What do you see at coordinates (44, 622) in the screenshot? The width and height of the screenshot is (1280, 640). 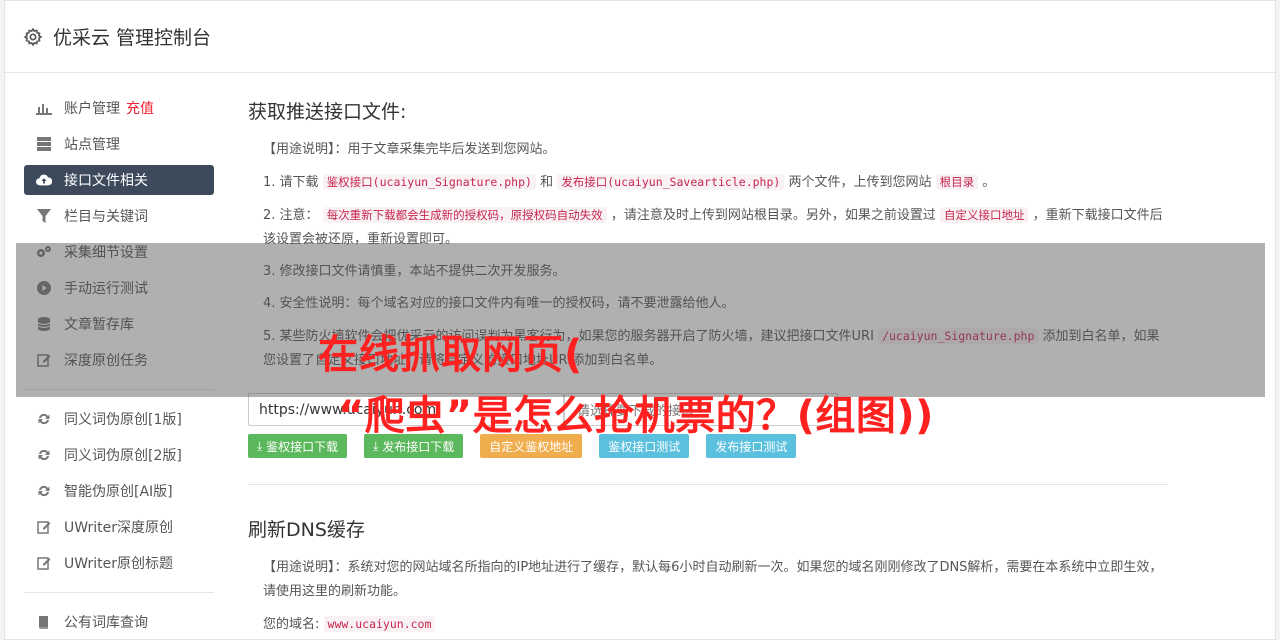 I see `book-icon` at bounding box center [44, 622].